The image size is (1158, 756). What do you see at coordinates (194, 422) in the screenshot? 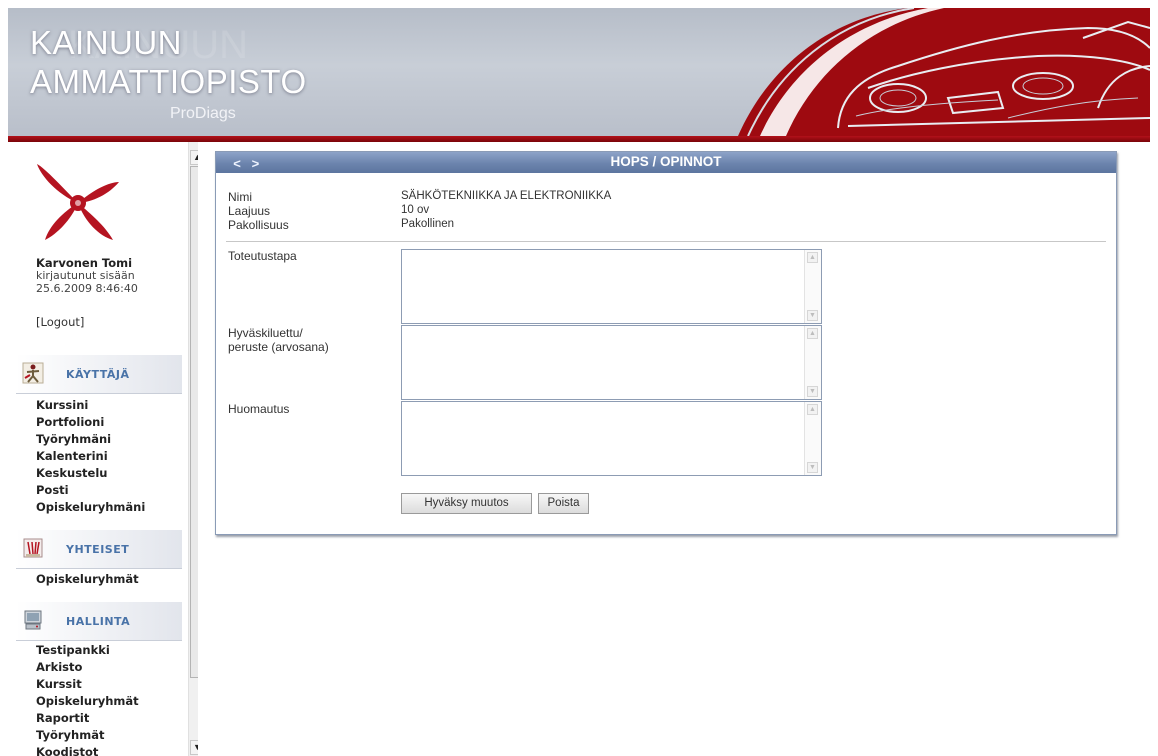
I see `scrollbar-thumb` at bounding box center [194, 422].